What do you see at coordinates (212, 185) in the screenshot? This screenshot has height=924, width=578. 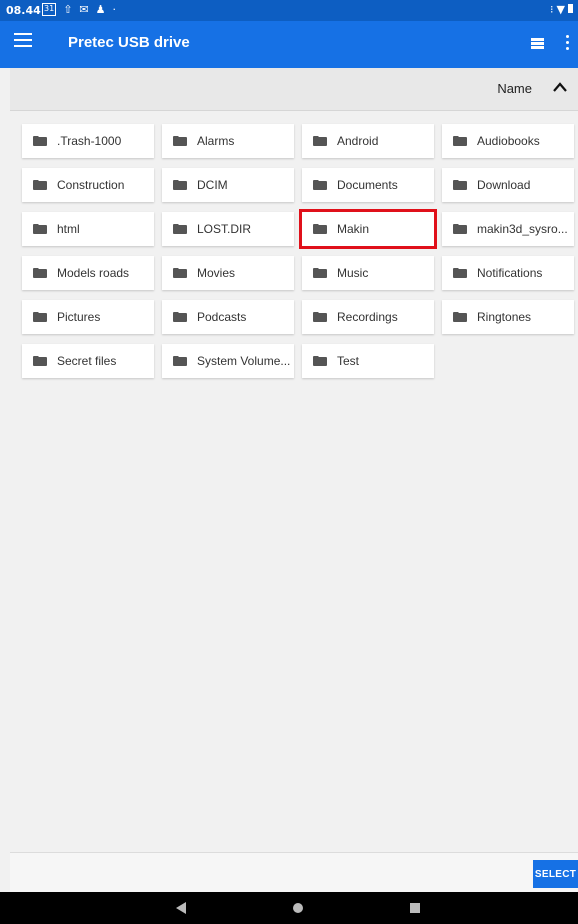 I see `folder-label: DCIM` at bounding box center [212, 185].